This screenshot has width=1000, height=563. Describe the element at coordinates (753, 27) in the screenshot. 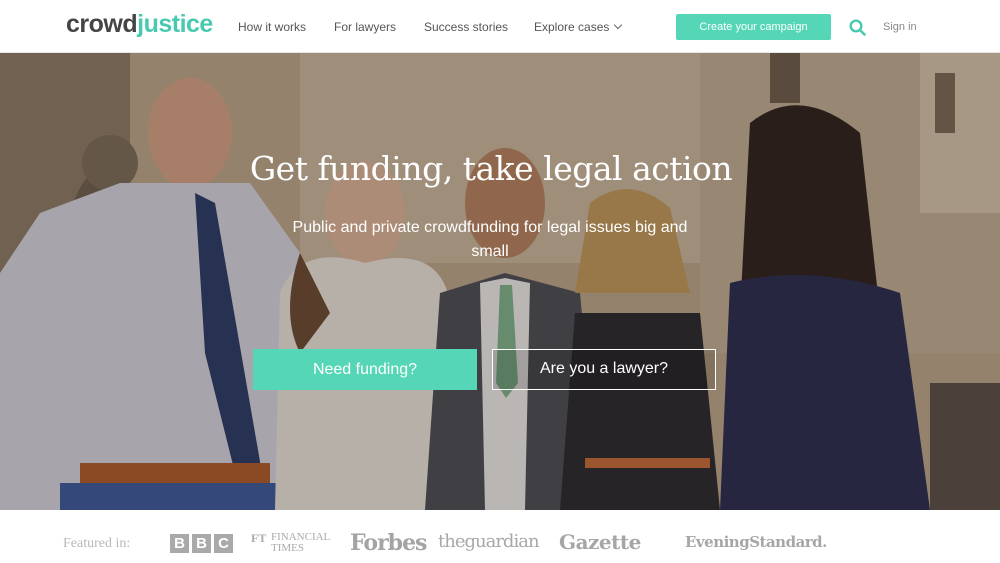

I see `create-campaign-button: Create your campaign` at that location.